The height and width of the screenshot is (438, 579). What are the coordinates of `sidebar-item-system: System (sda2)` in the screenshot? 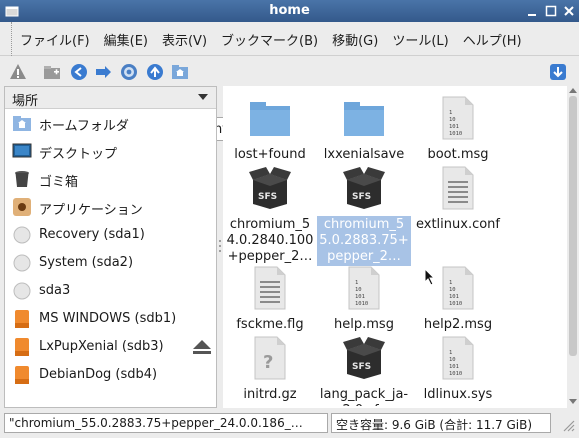 It's located at (110, 263).